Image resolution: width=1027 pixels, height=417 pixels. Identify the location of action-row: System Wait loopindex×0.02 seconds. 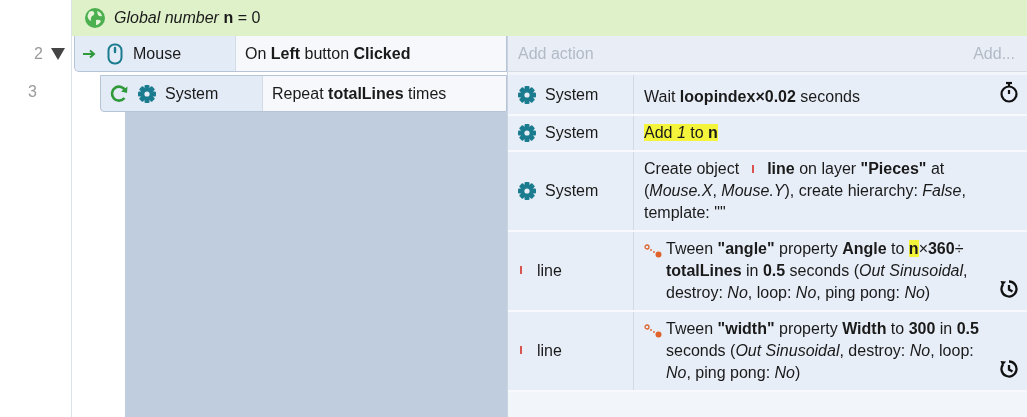
(767, 95).